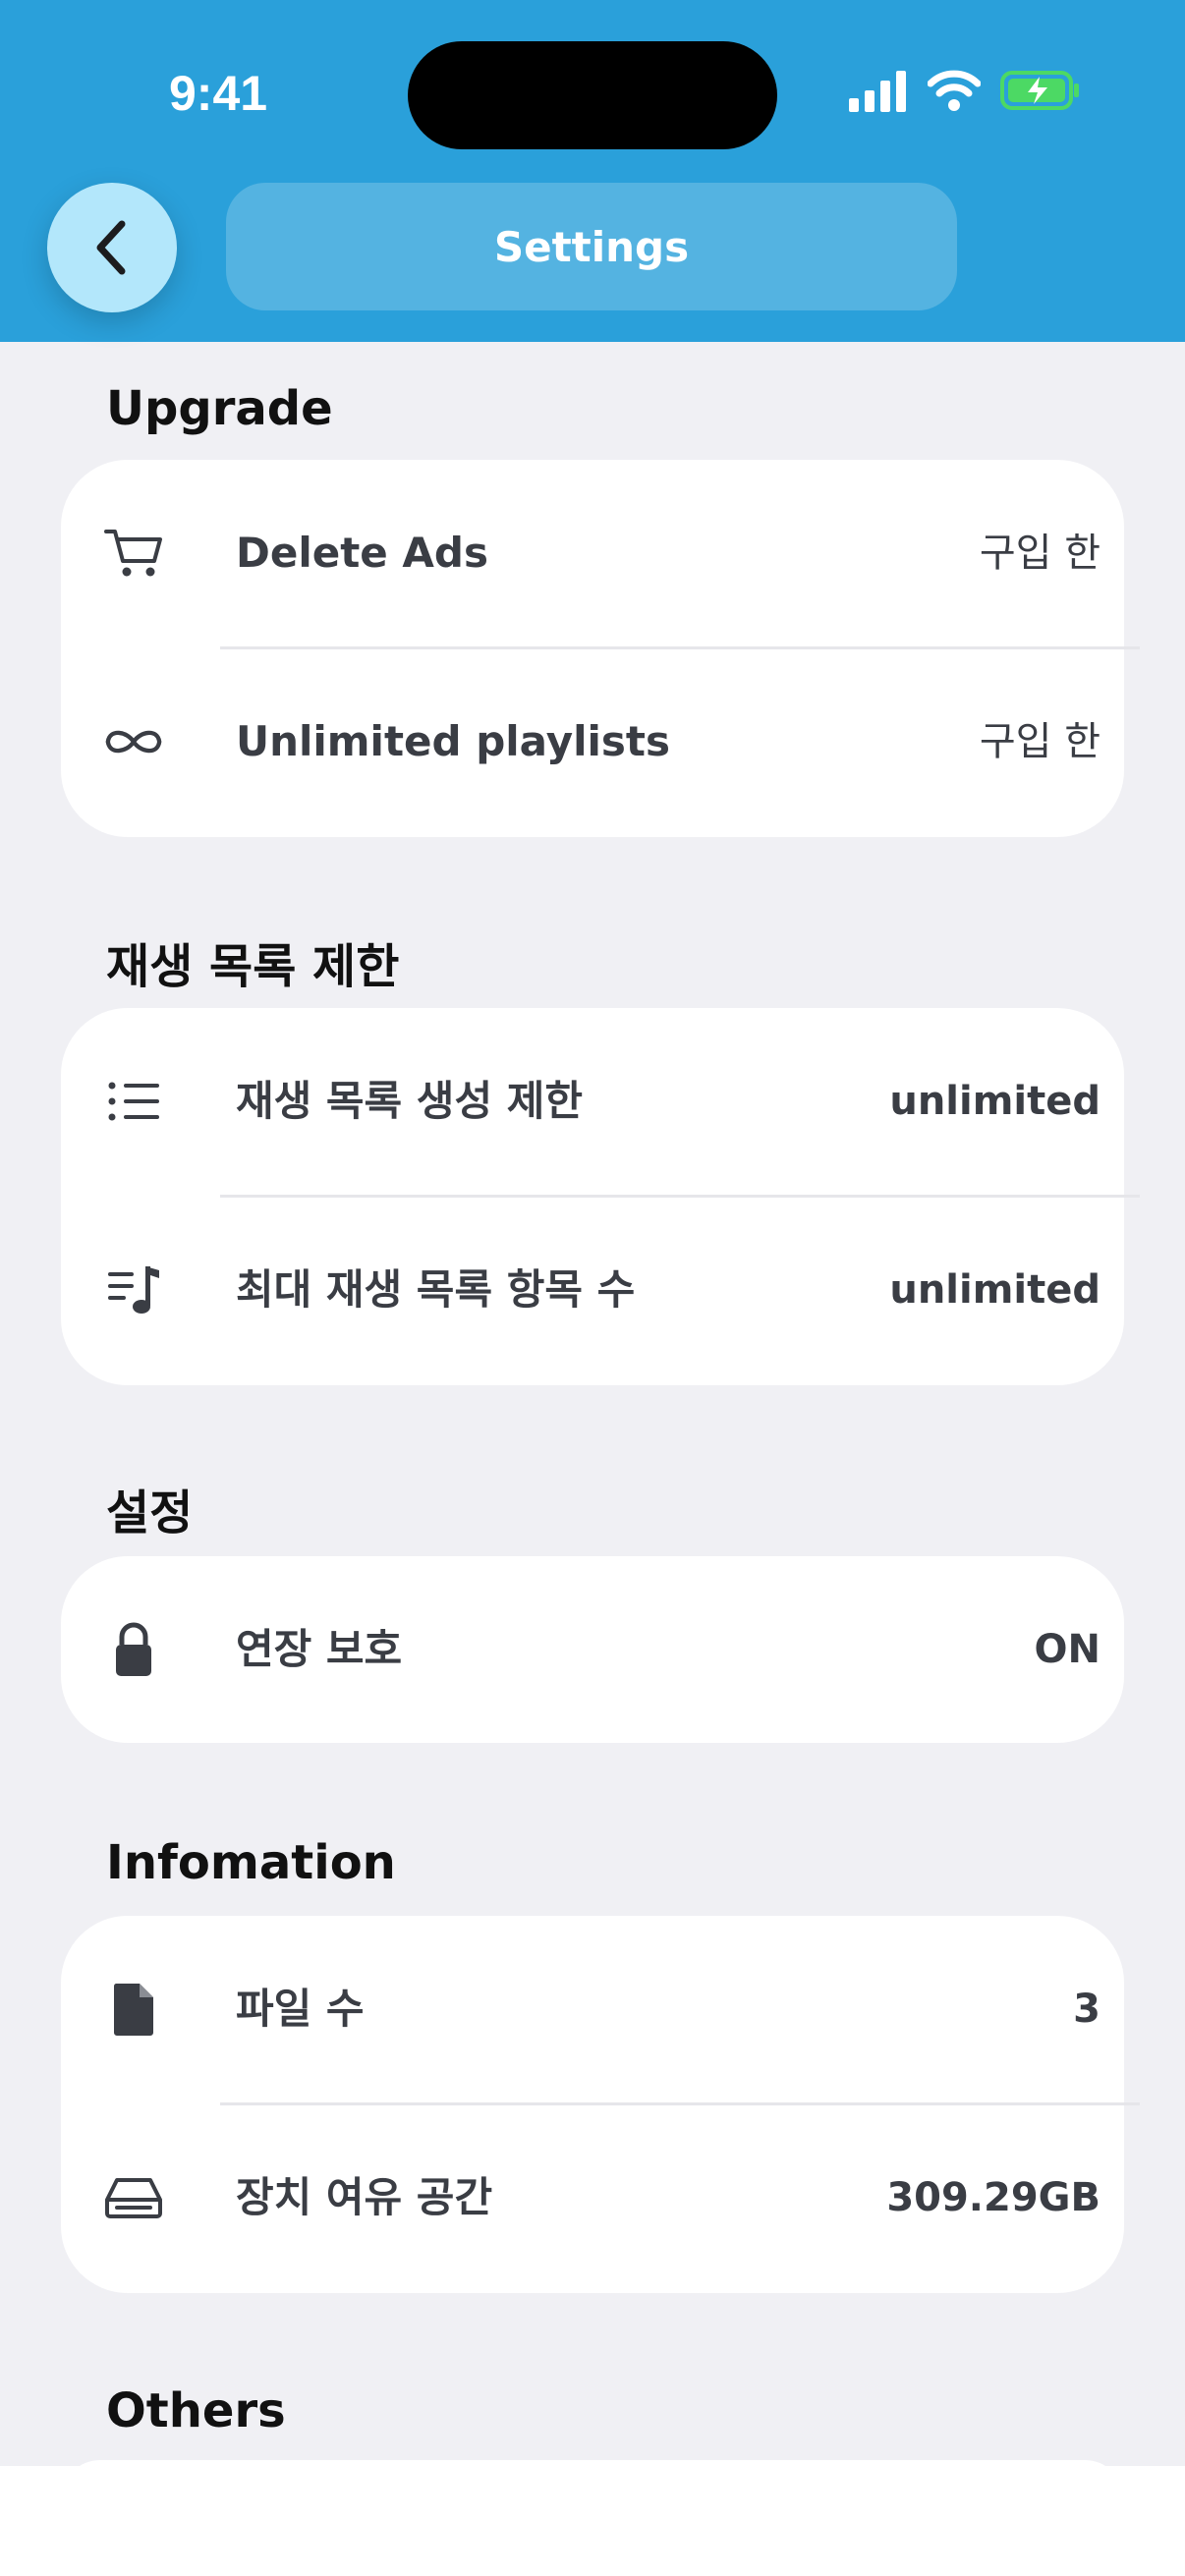 This screenshot has height=2576, width=1185. What do you see at coordinates (134, 1649) in the screenshot?
I see `lock-icon` at bounding box center [134, 1649].